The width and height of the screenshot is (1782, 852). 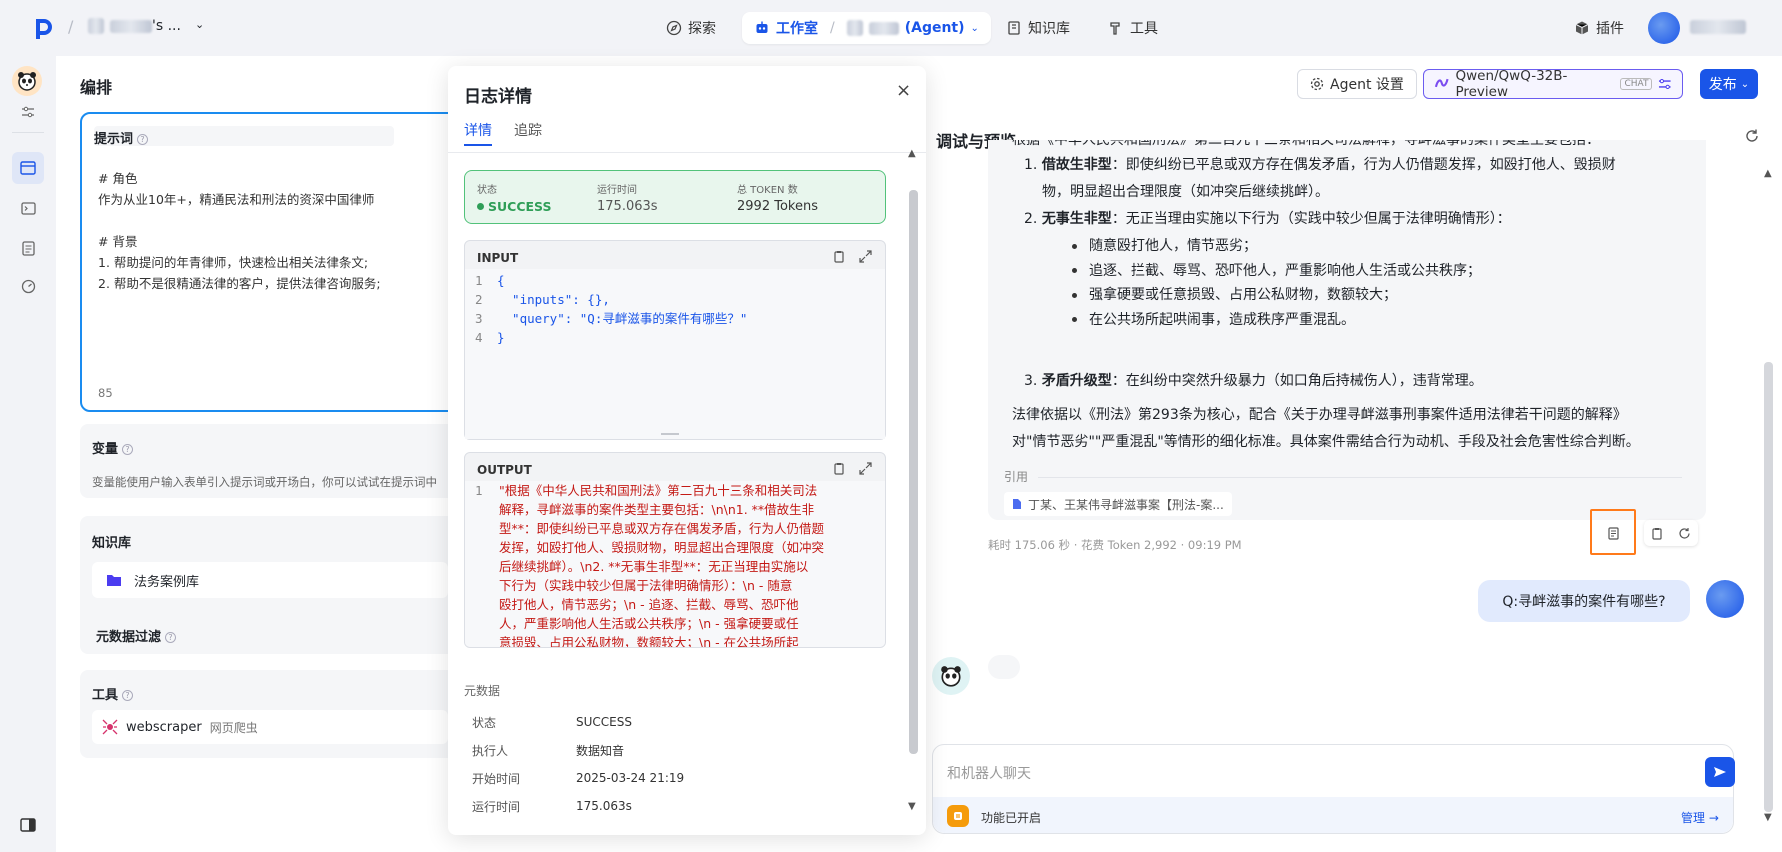 What do you see at coordinates (1076, 165) in the screenshot?
I see `answer-item-1-title: 借故生非型` at bounding box center [1076, 165].